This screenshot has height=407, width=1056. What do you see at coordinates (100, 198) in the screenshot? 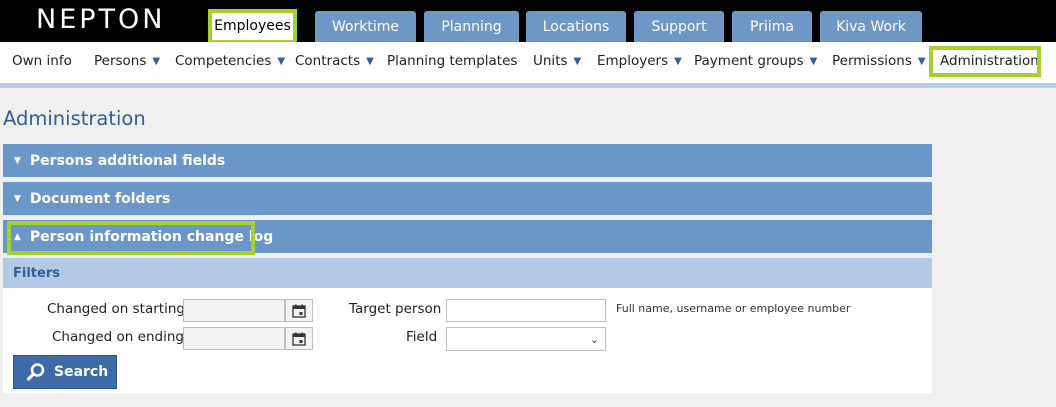
I see `section-document-folders-label: Document folders` at bounding box center [100, 198].